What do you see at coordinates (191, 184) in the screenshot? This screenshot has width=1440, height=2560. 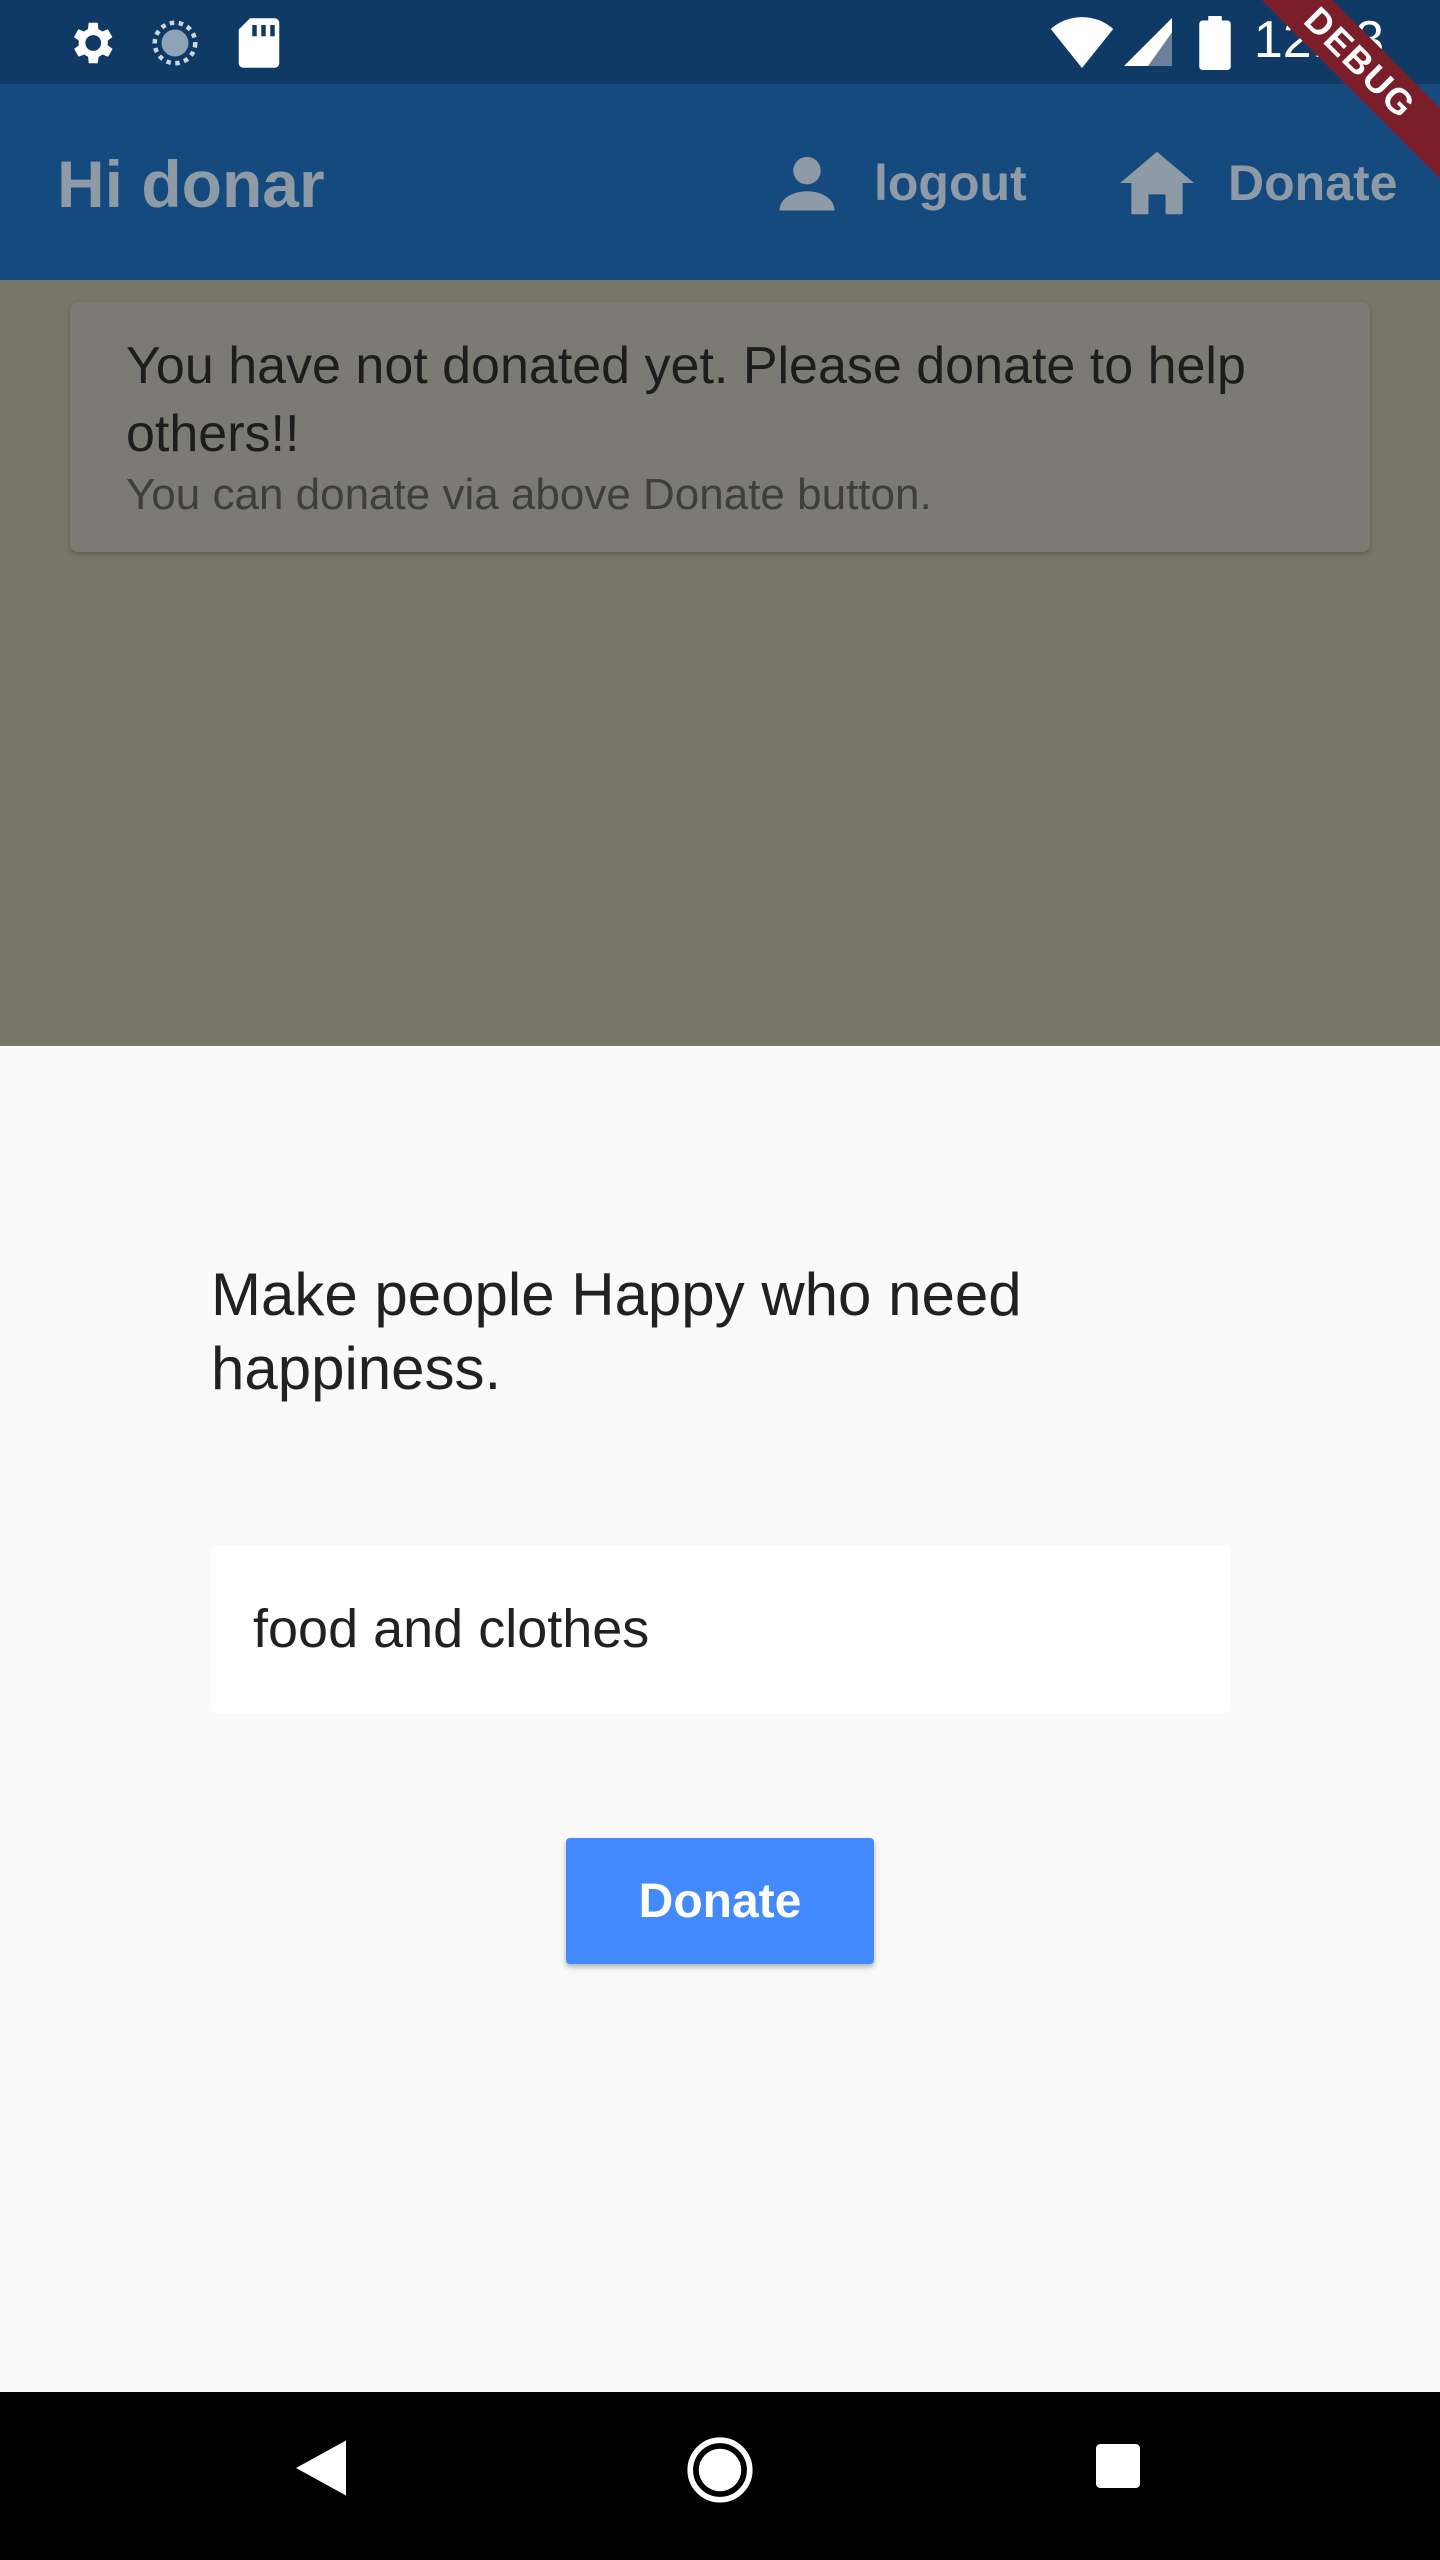 I see `page-title: Hi donar` at bounding box center [191, 184].